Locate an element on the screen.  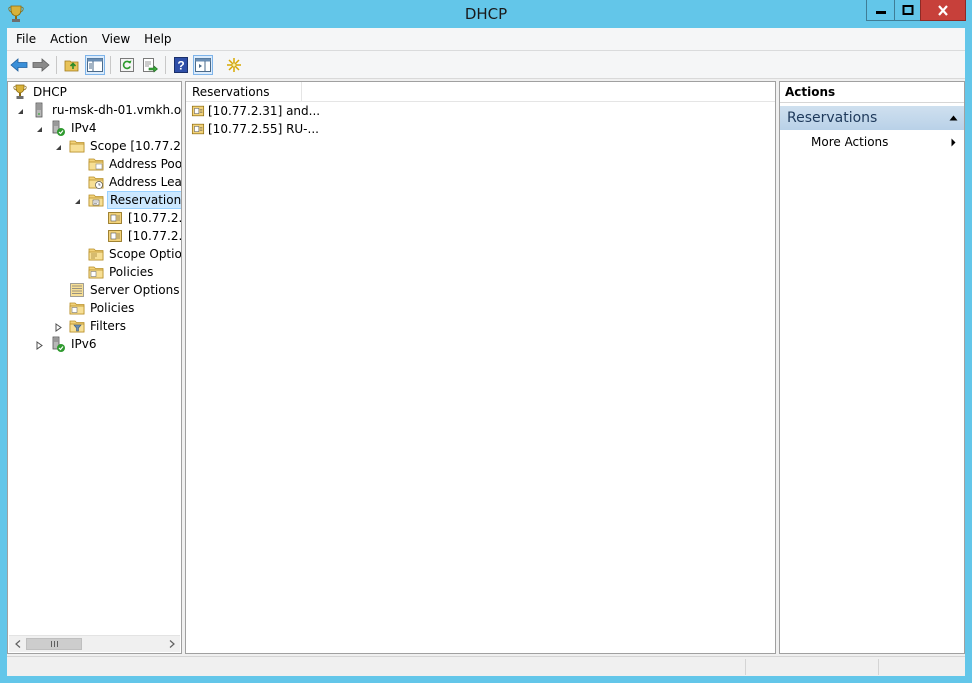
tree-label: Reservations is located at coordinates (144, 200).